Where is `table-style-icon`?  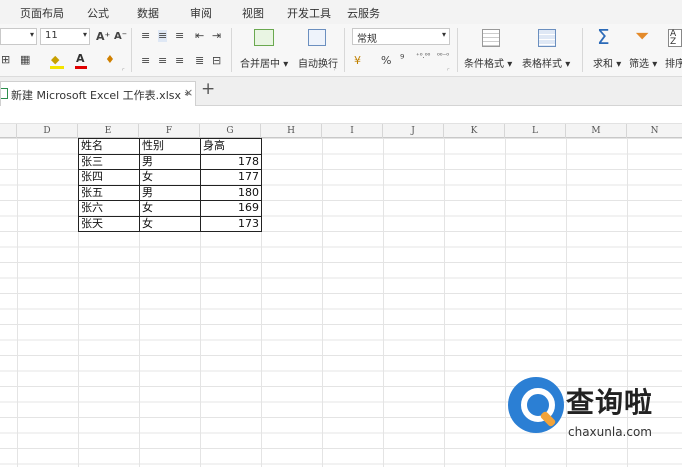
table-style-icon is located at coordinates (547, 38).